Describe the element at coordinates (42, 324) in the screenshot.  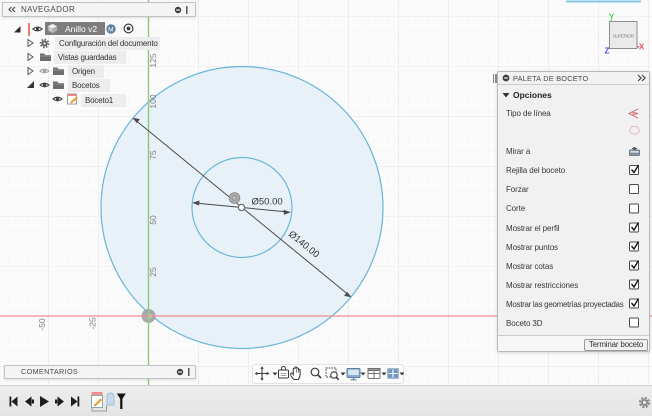
I see `svg-text: -50` at that location.